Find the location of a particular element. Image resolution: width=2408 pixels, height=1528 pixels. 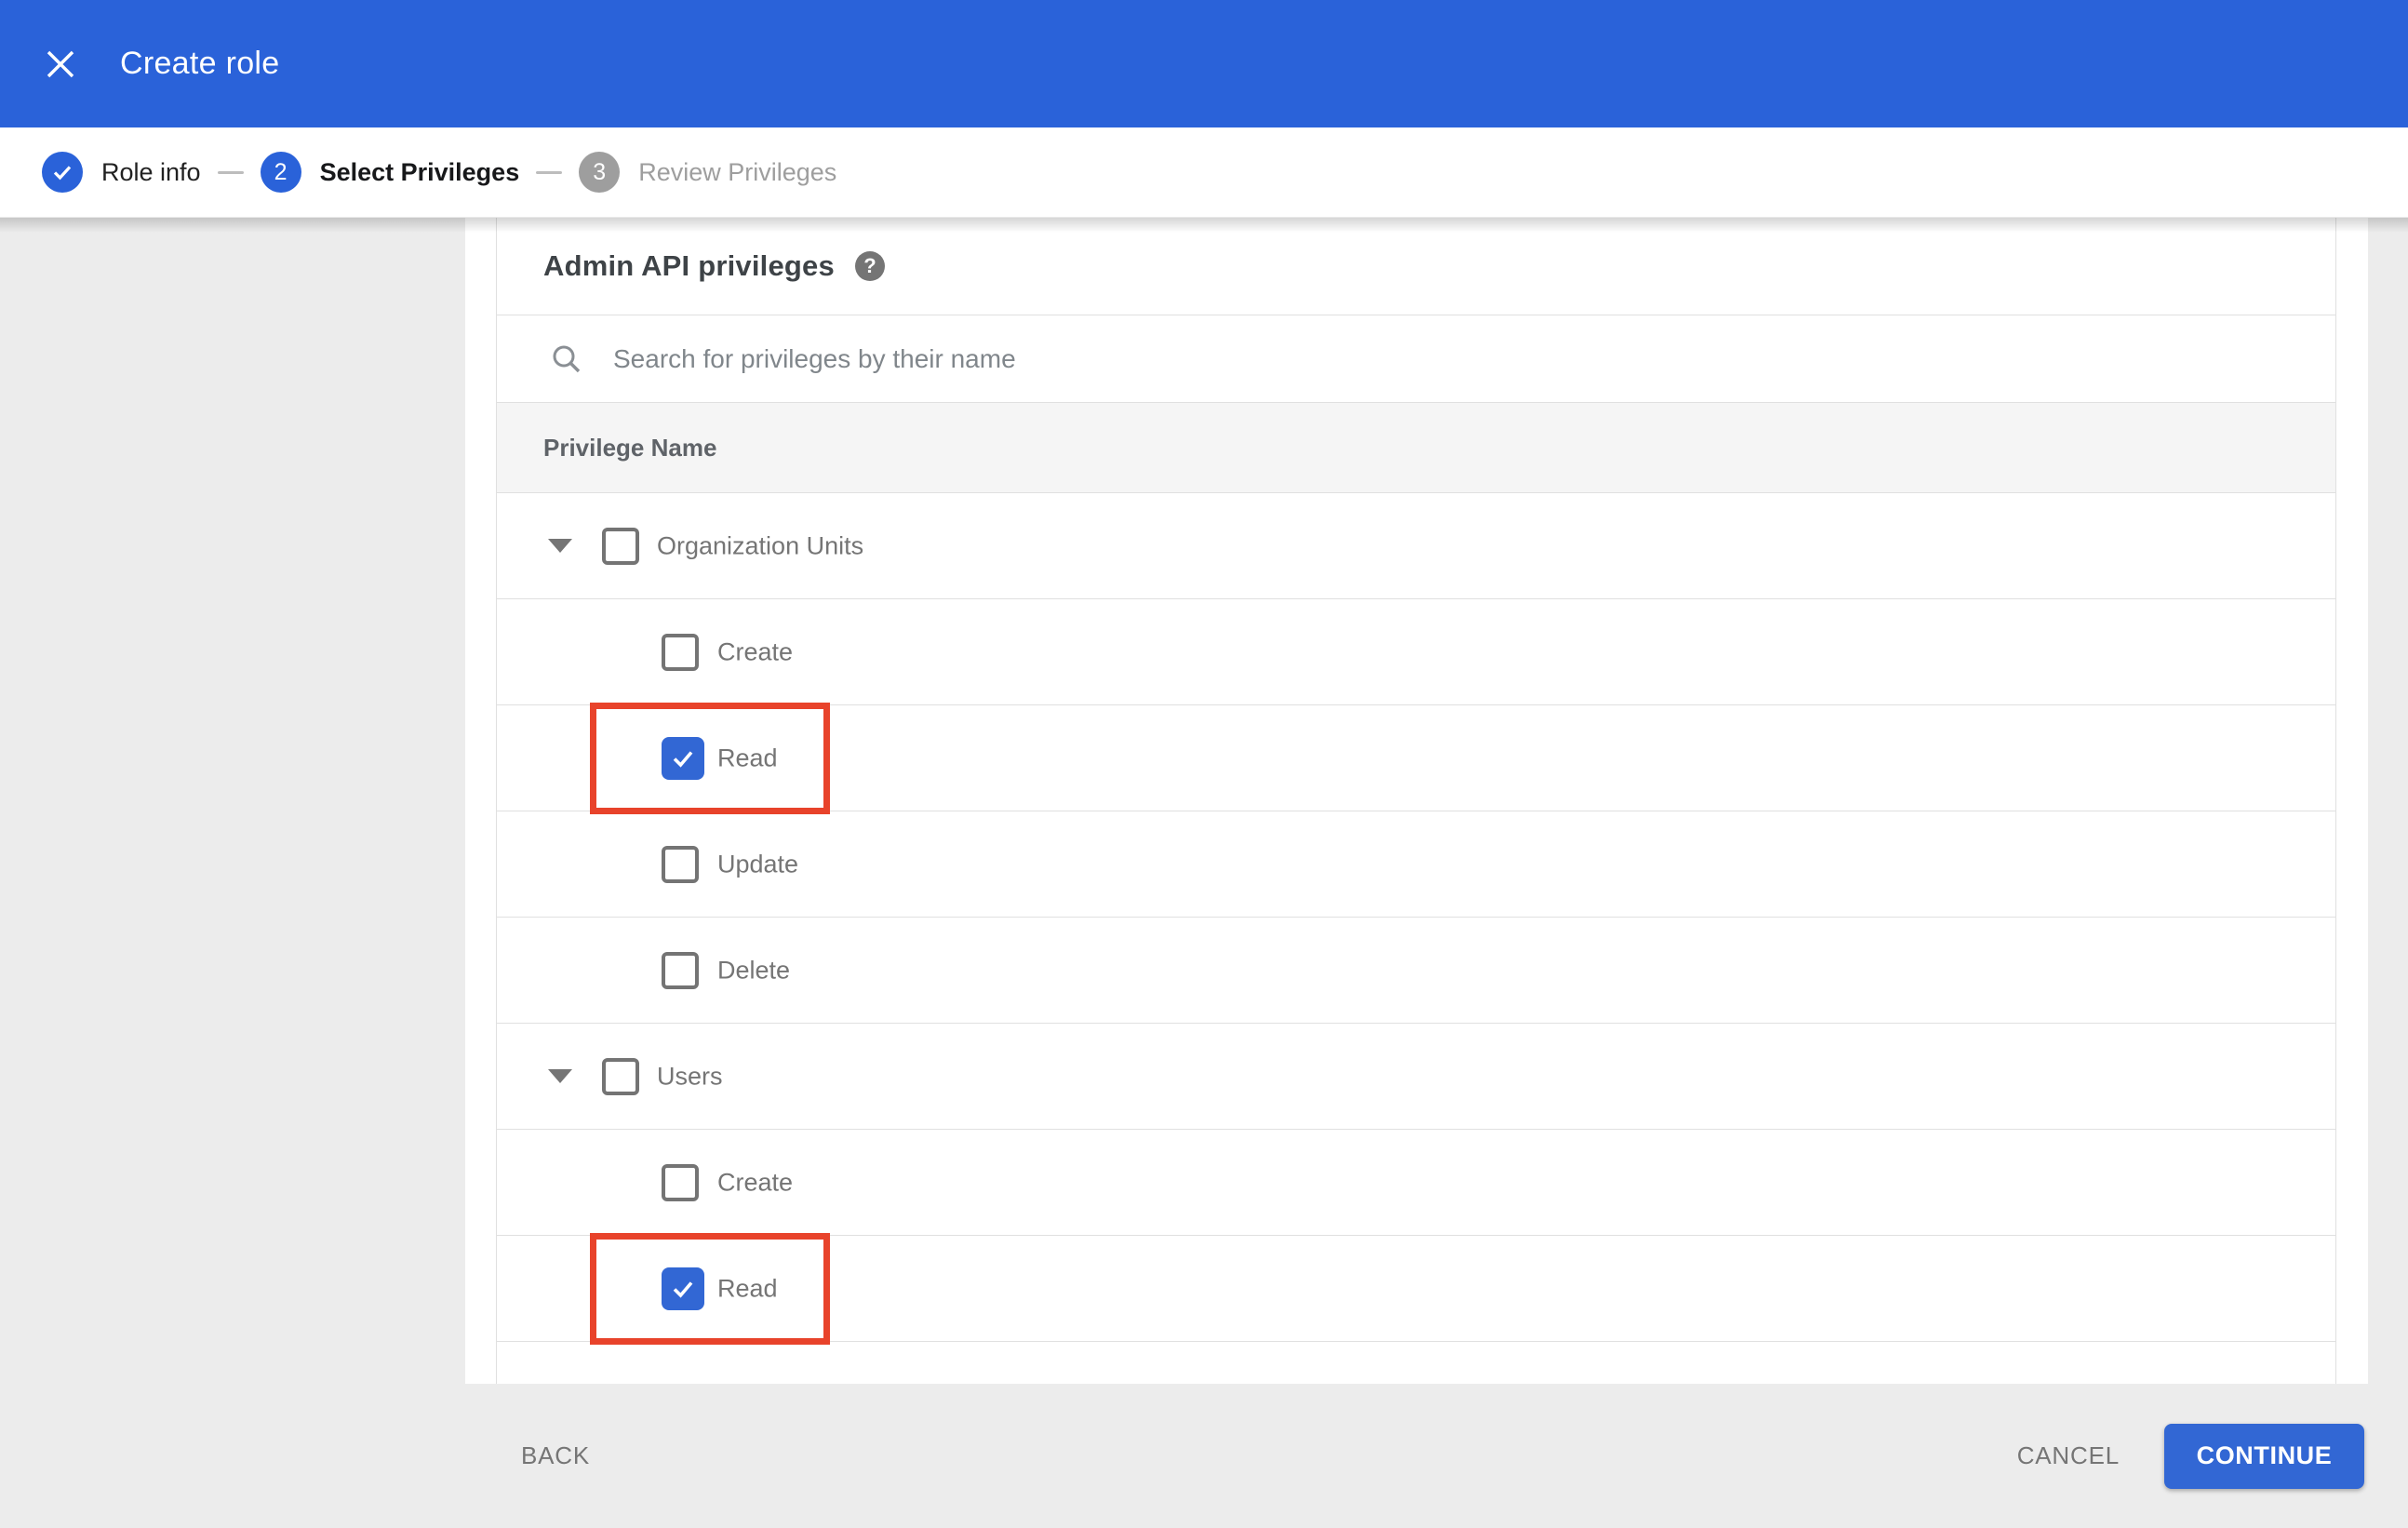

privilege-label: Update is located at coordinates (758, 864).